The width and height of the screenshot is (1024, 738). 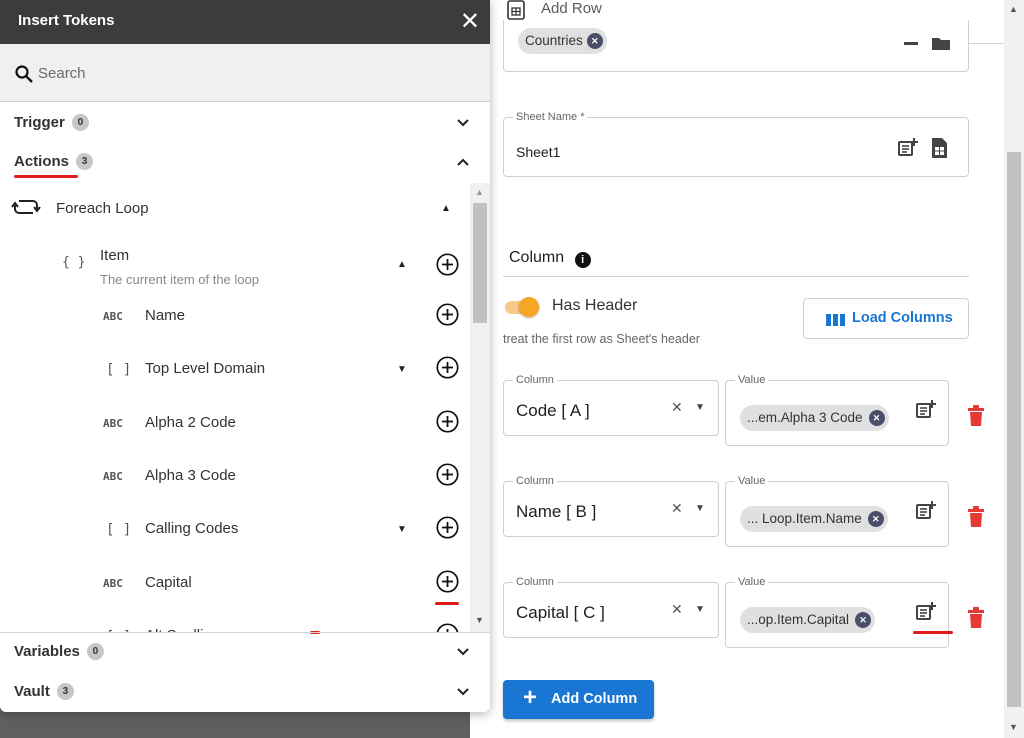 What do you see at coordinates (235, 588) in the screenshot?
I see `token-row: ABC Capital` at bounding box center [235, 588].